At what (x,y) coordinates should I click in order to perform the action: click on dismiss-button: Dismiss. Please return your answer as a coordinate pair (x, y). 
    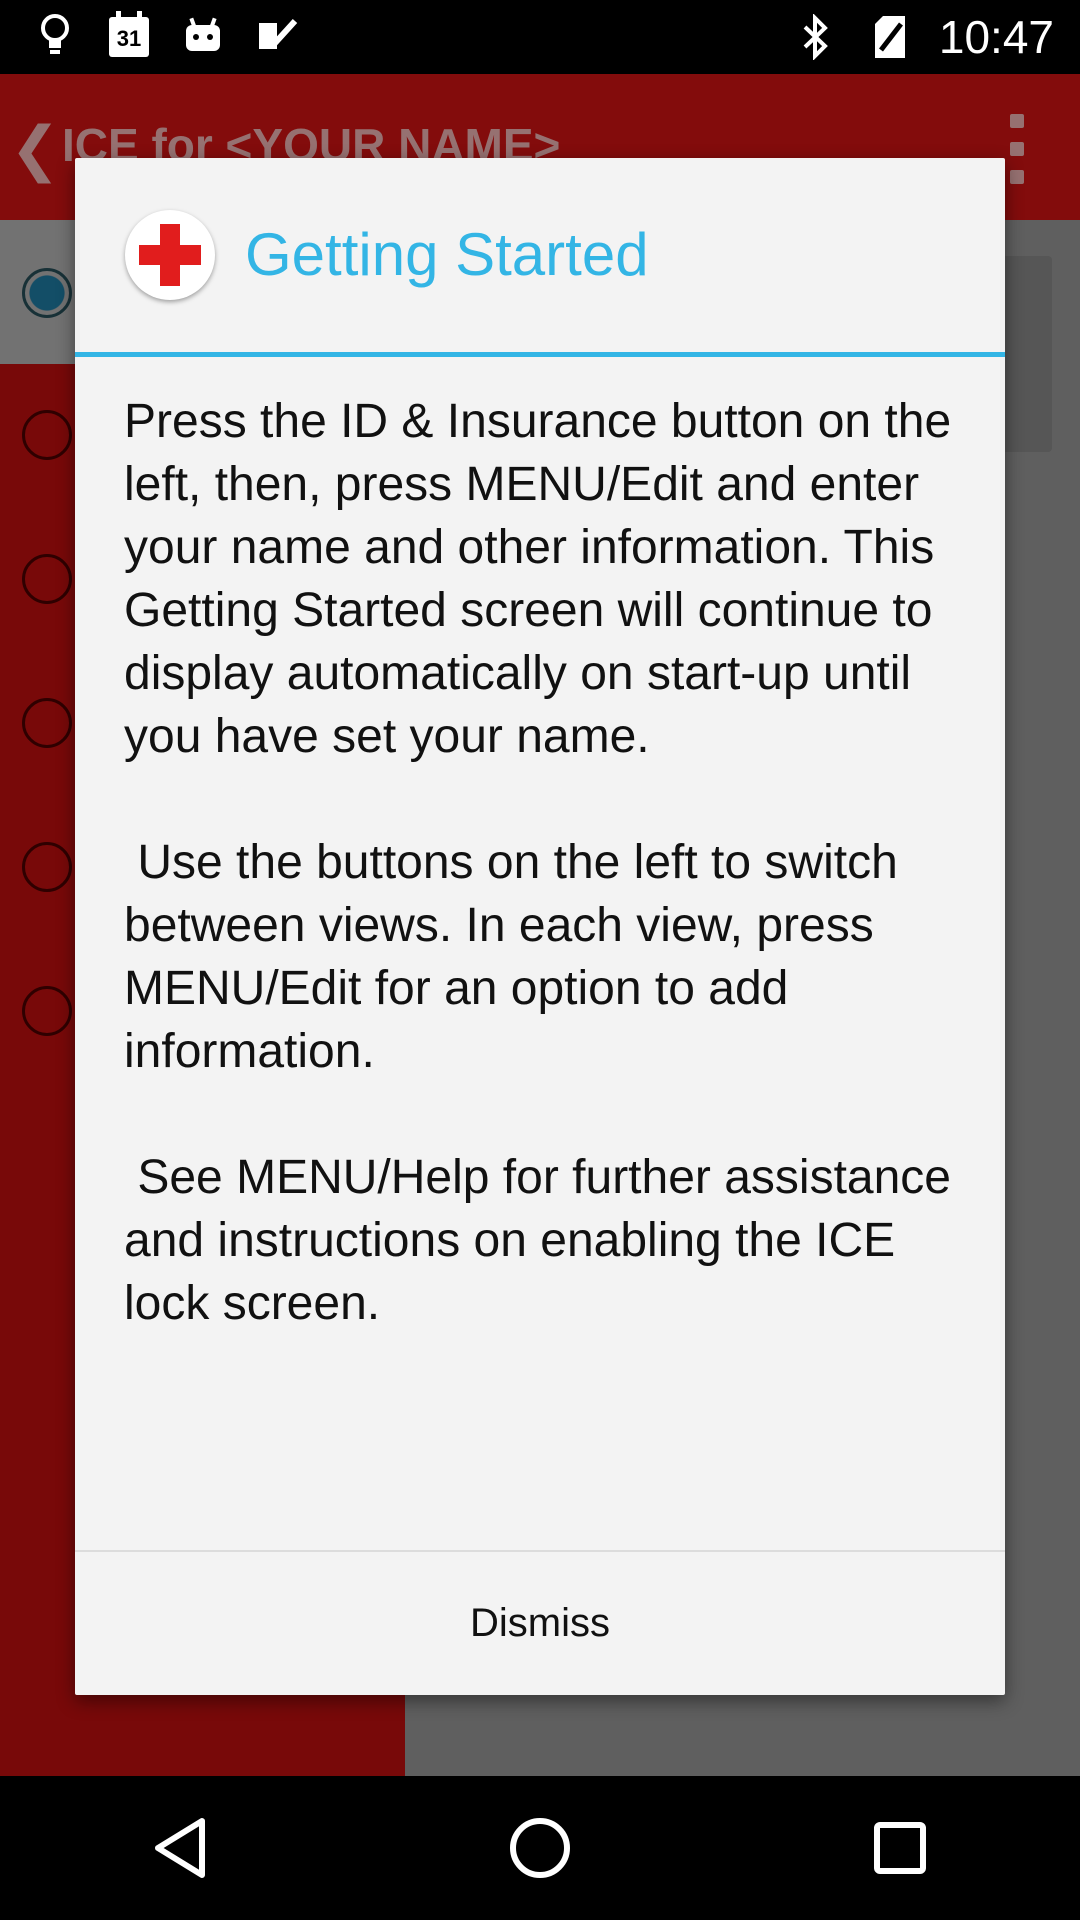
    Looking at the image, I should click on (540, 1623).